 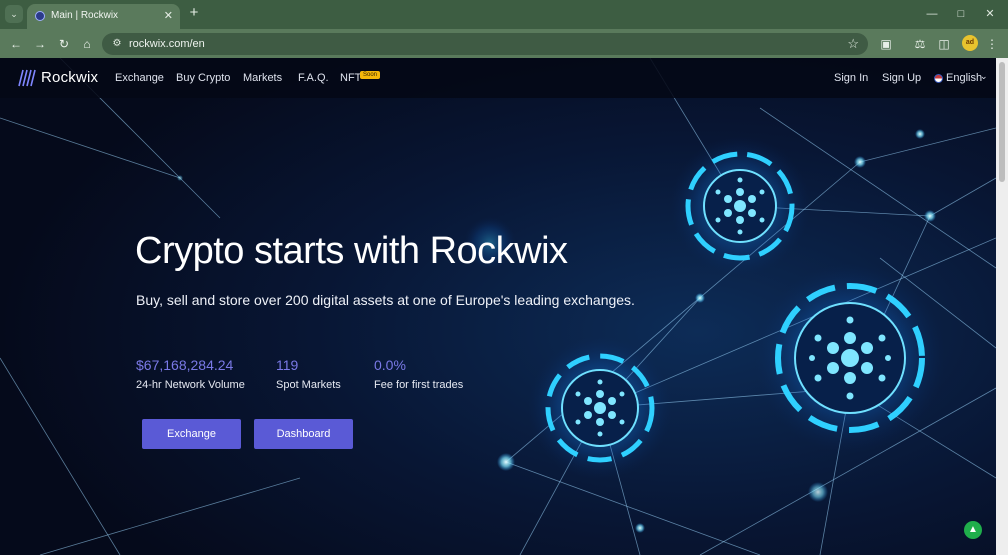 What do you see at coordinates (853, 44) in the screenshot?
I see `star-icon: ☆` at bounding box center [853, 44].